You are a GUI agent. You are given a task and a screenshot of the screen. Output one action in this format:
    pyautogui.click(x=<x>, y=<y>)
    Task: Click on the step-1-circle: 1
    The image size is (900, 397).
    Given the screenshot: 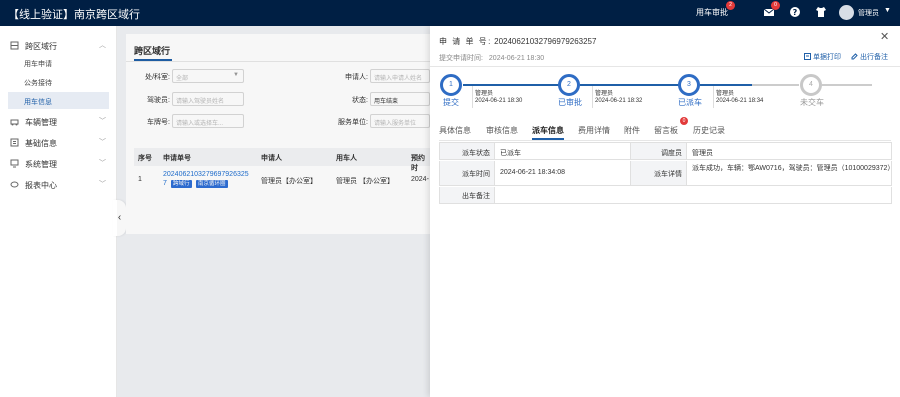 What is the action you would take?
    pyautogui.click(x=451, y=85)
    